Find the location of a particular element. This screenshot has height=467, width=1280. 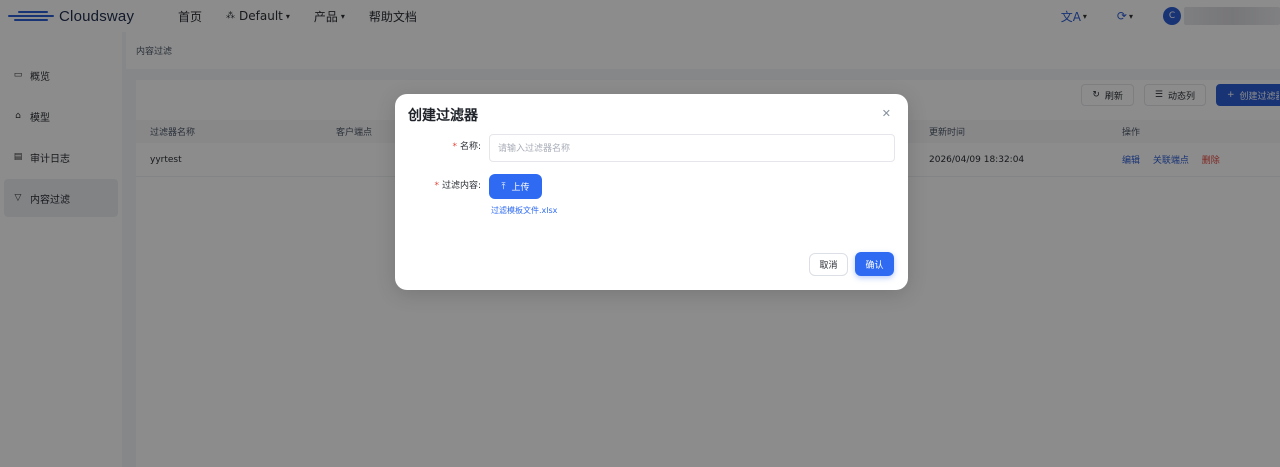

upload-label: 上传 is located at coordinates (520, 188).